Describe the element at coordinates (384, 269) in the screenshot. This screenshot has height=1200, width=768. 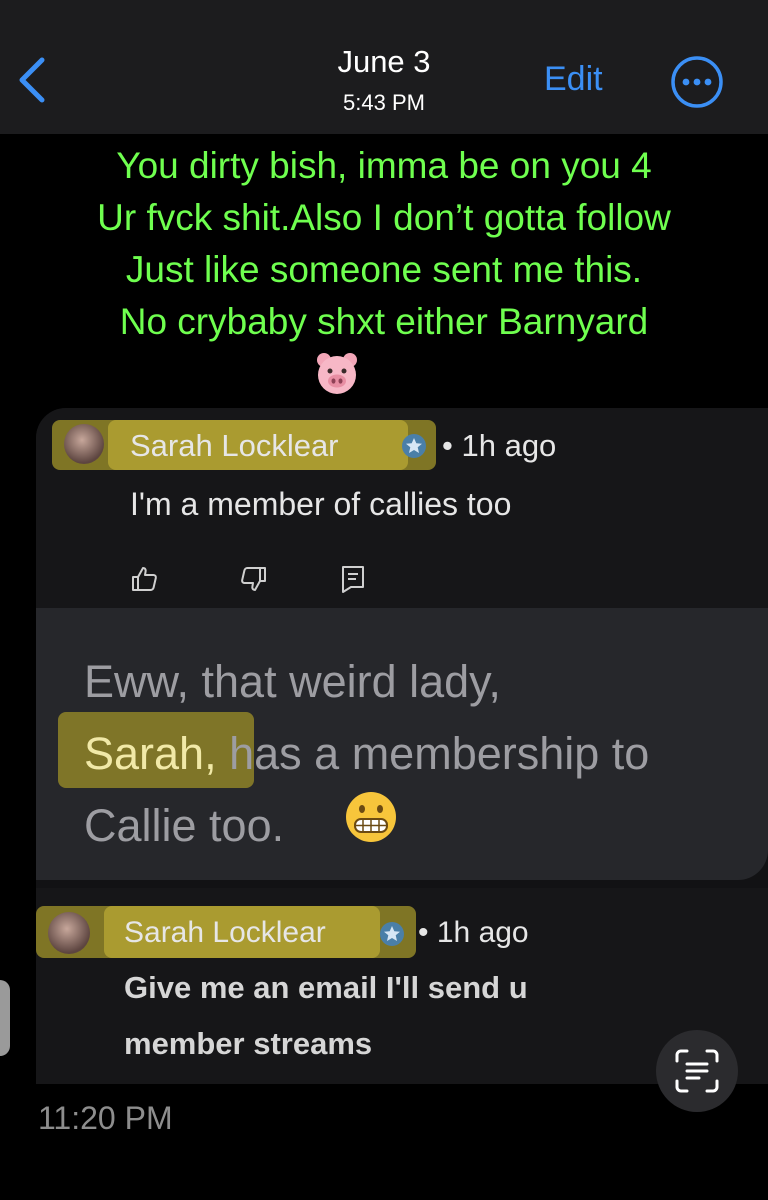
I see `caption-line: Just like someone sent me this.` at that location.